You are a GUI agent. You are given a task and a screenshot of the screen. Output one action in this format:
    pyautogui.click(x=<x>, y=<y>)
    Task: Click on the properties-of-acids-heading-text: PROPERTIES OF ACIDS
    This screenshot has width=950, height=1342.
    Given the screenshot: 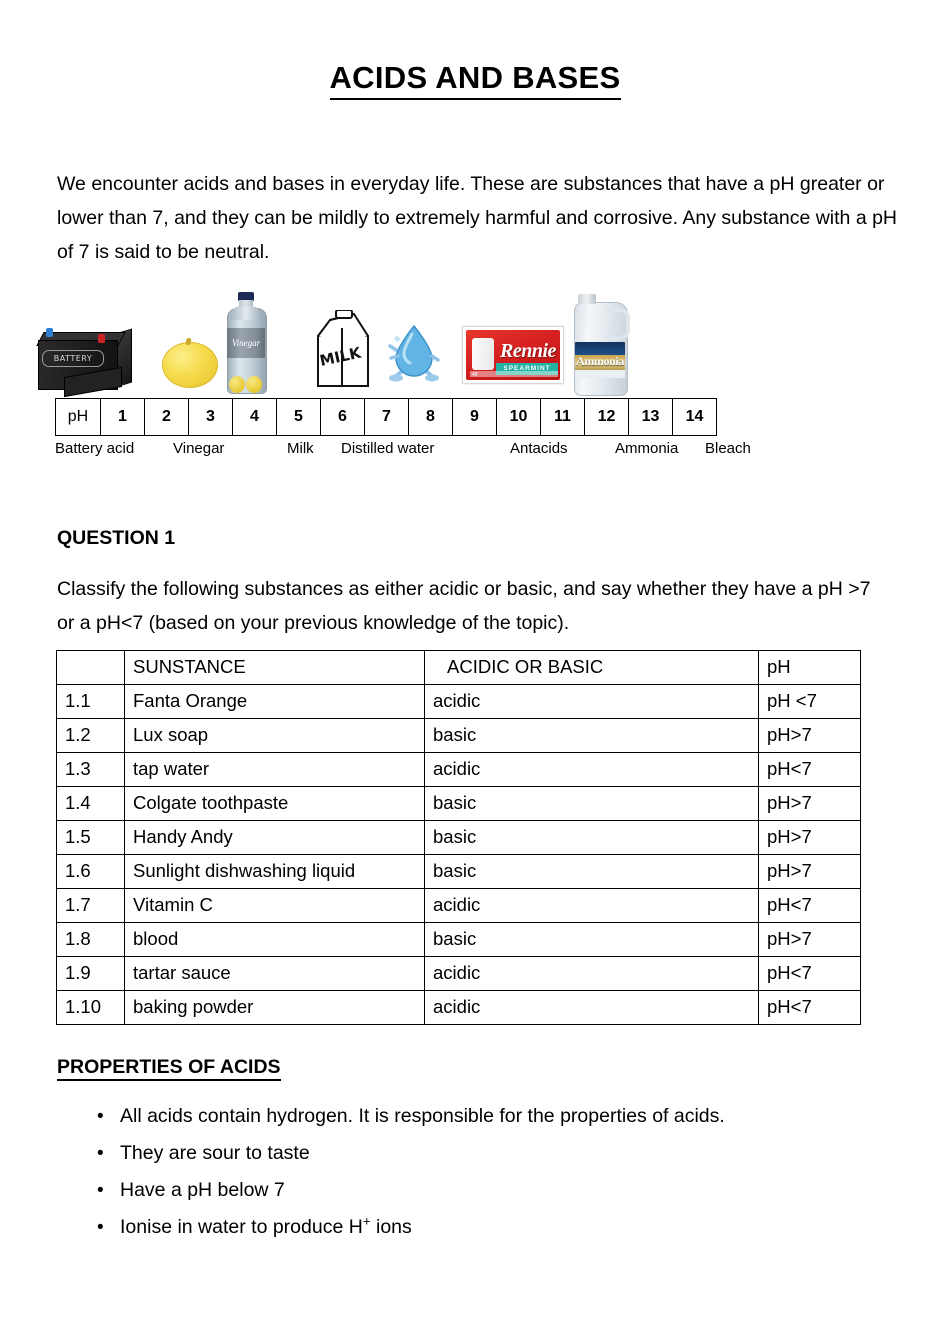 What is the action you would take?
    pyautogui.click(x=169, y=1068)
    